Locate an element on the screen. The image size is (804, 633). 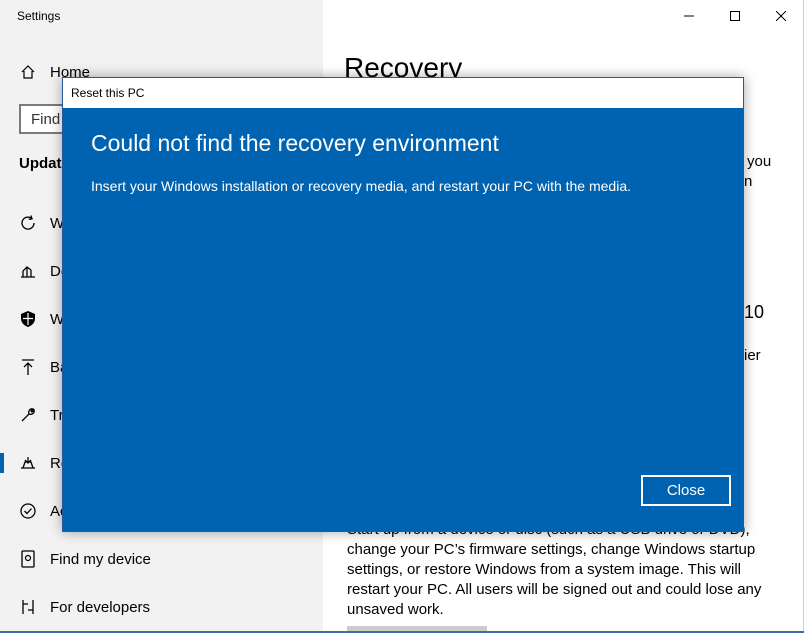
close-button-label: Close is located at coordinates (686, 490).